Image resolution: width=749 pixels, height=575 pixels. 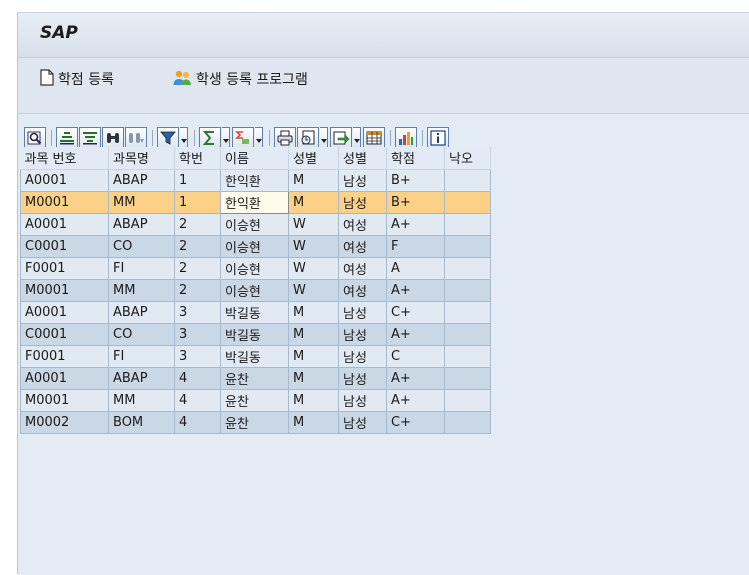 What do you see at coordinates (197, 158) in the screenshot?
I see `column-student-id: 학번` at bounding box center [197, 158].